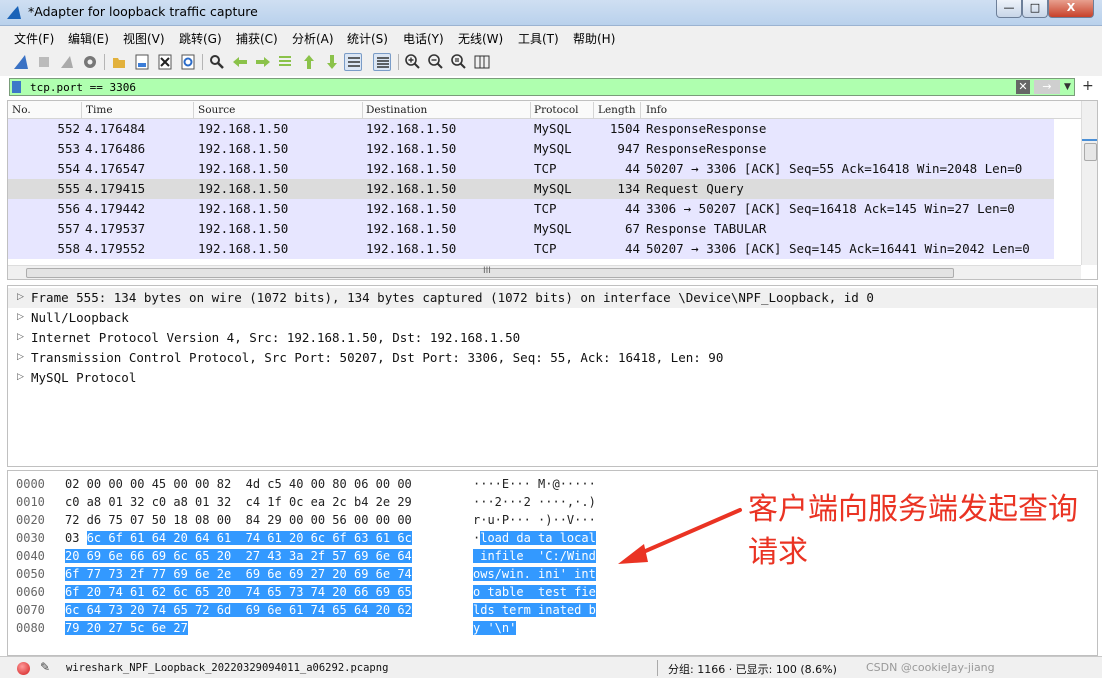 Image resolution: width=1102 pixels, height=685 pixels. Describe the element at coordinates (16, 87) in the screenshot. I see `filter-bookmark-icon` at that location.